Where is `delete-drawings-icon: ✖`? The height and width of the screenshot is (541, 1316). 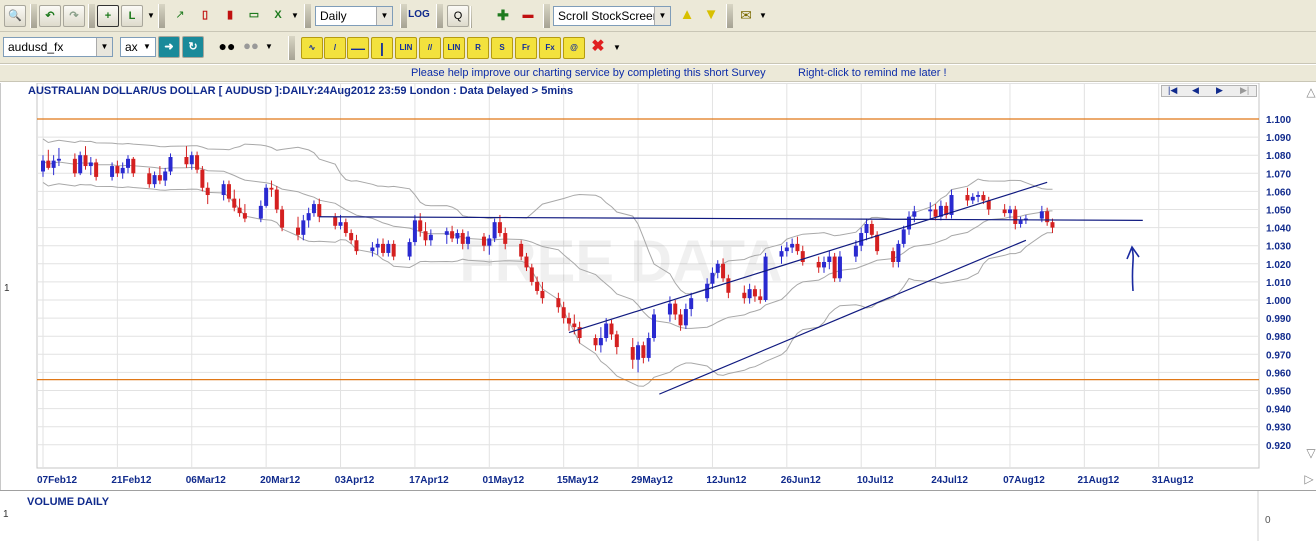
delete-drawings-icon: ✖ is located at coordinates (598, 48).